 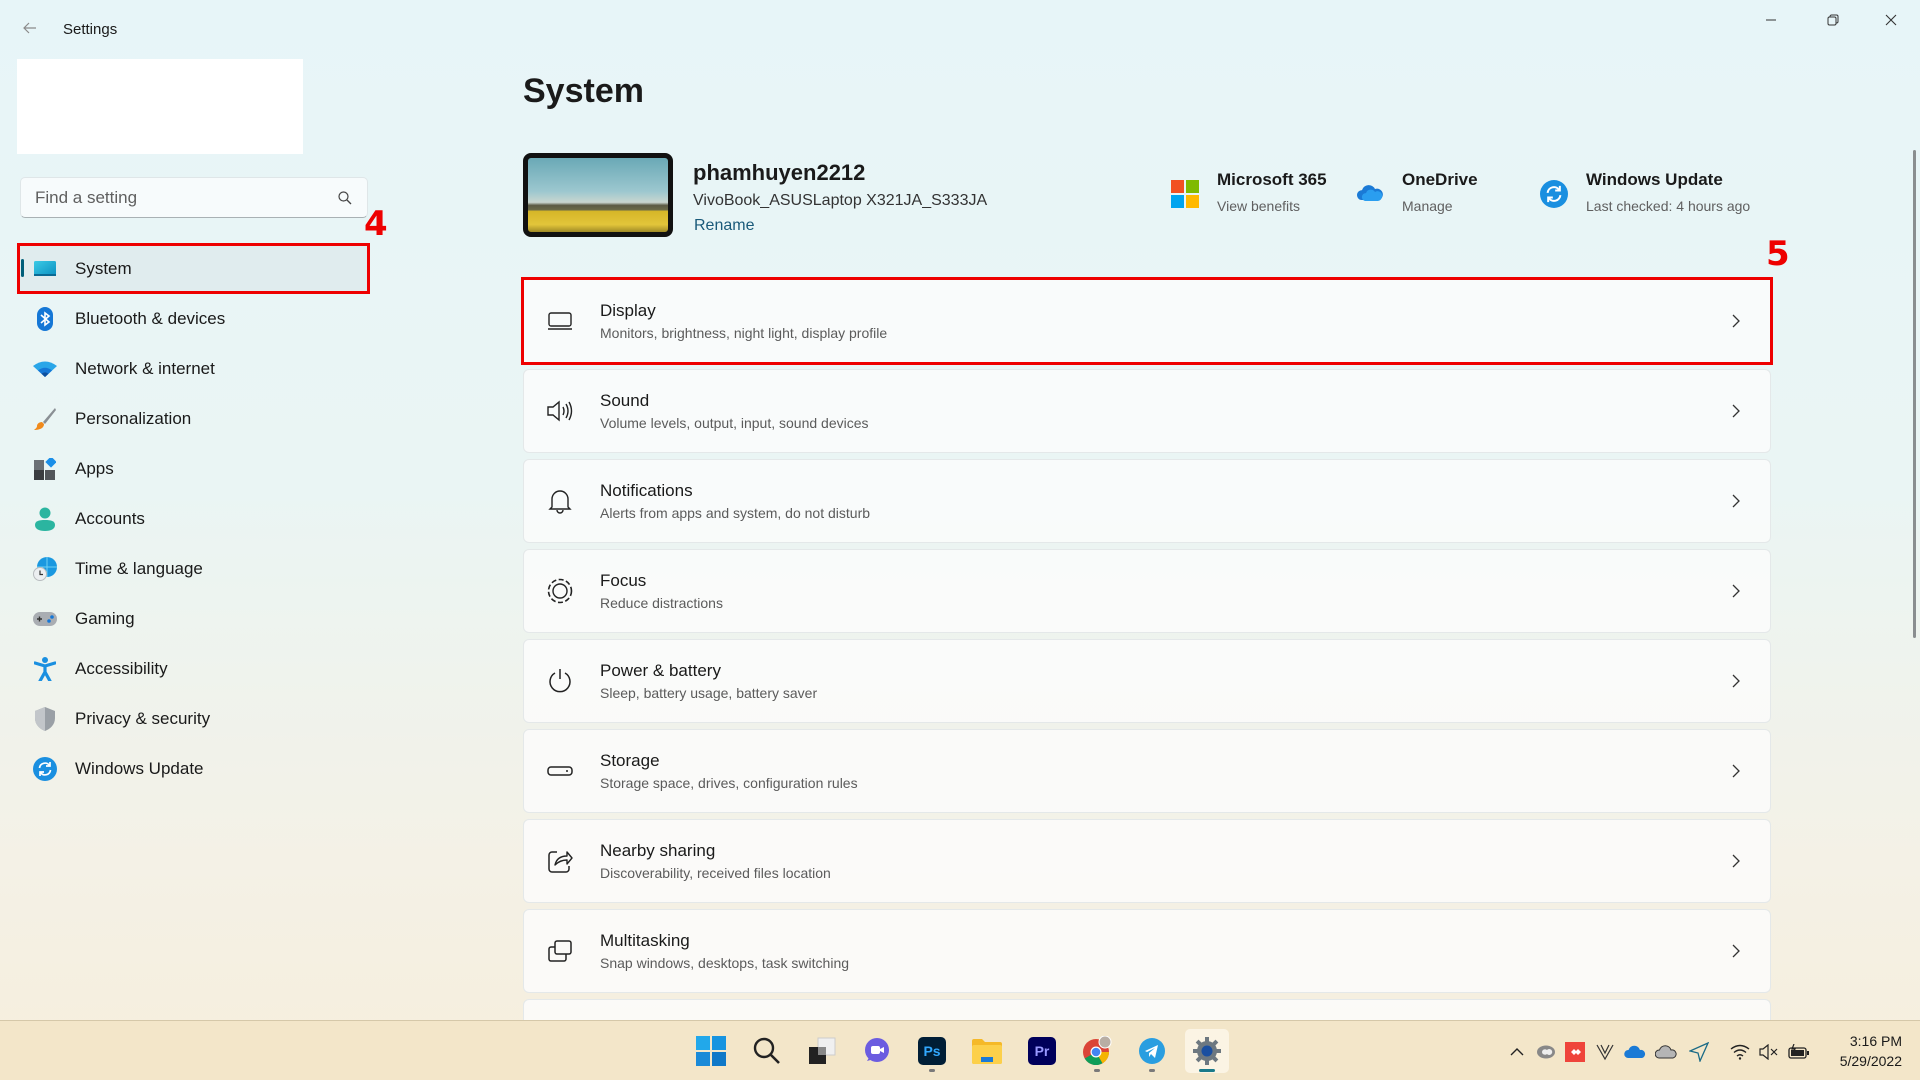 I want to click on vpn-icon, so click(x=1605, y=1052).